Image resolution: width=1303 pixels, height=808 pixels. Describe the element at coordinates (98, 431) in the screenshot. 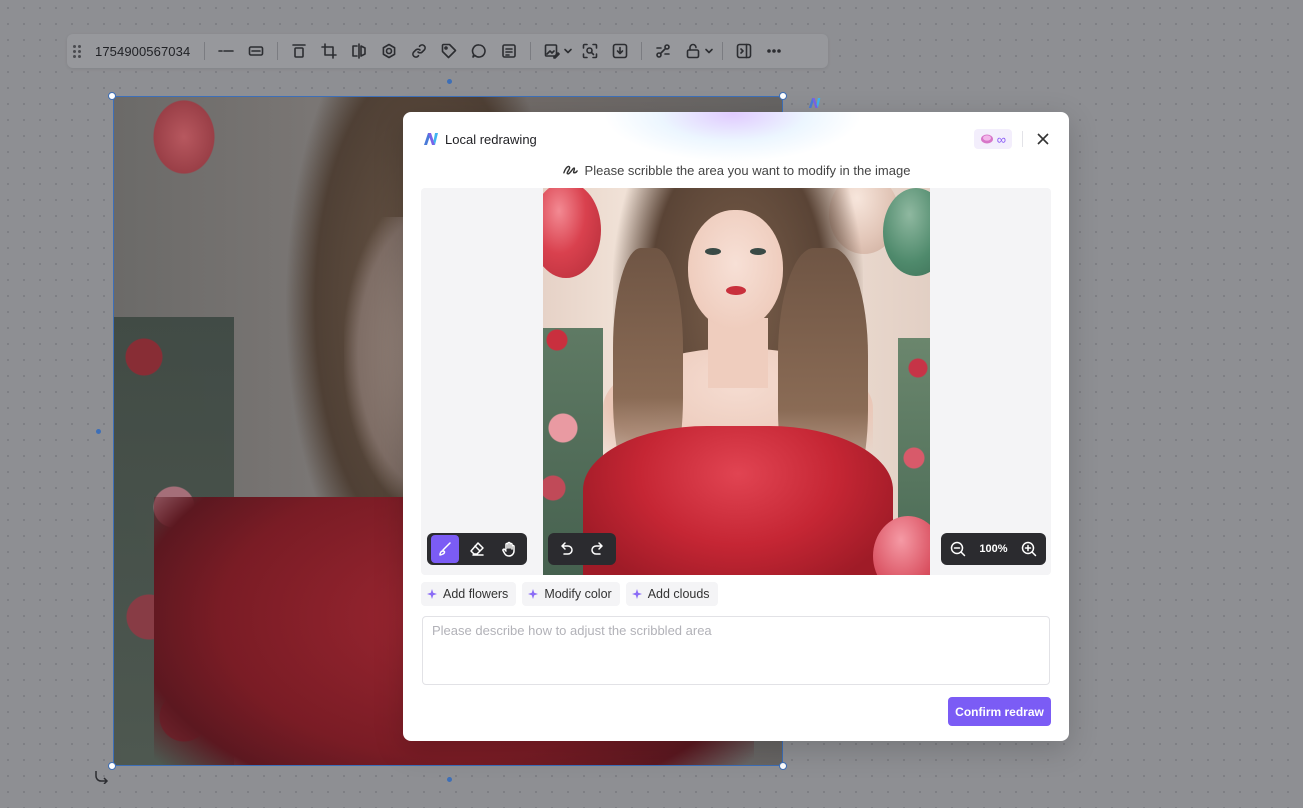

I see `selection-handle-left` at that location.